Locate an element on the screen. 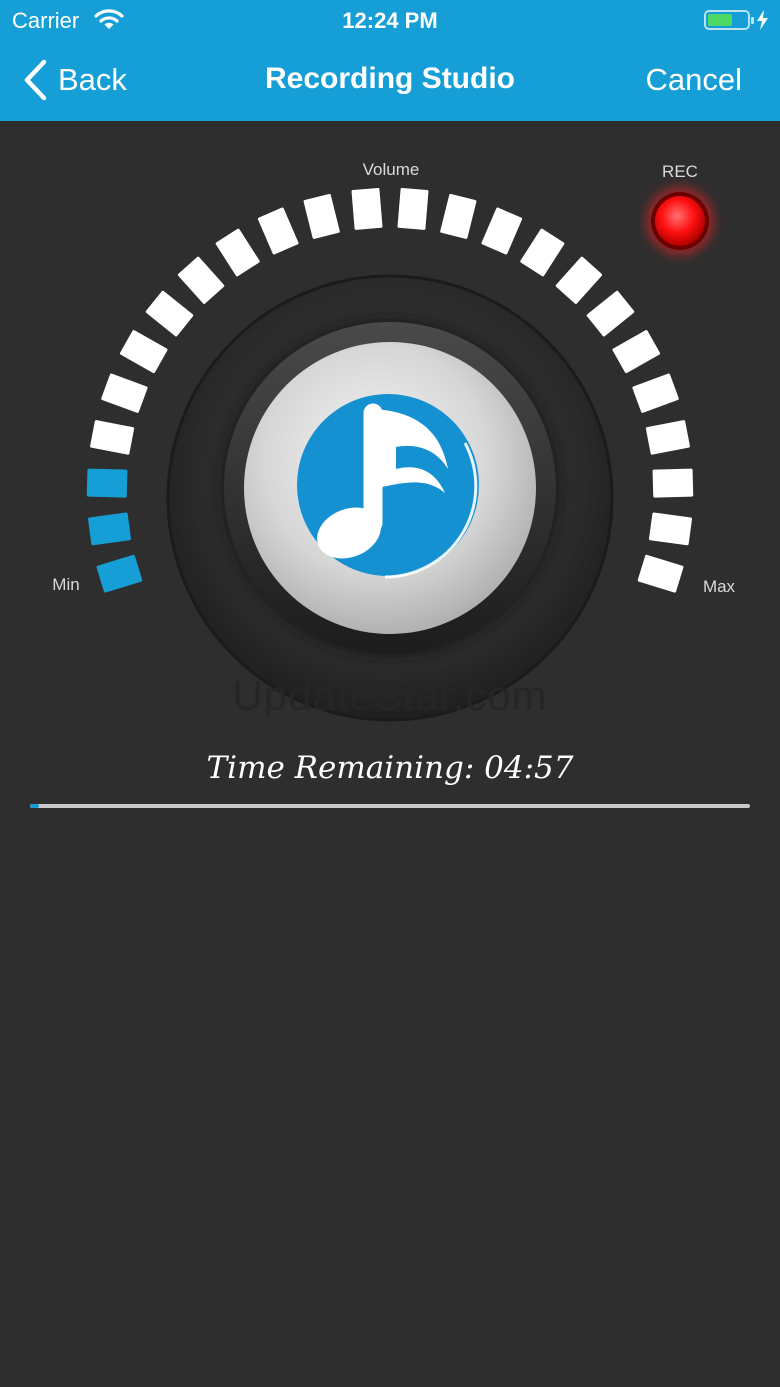 The width and height of the screenshot is (780, 1387). navigation-bar: Back Recording Studio Cancel is located at coordinates (390, 80).